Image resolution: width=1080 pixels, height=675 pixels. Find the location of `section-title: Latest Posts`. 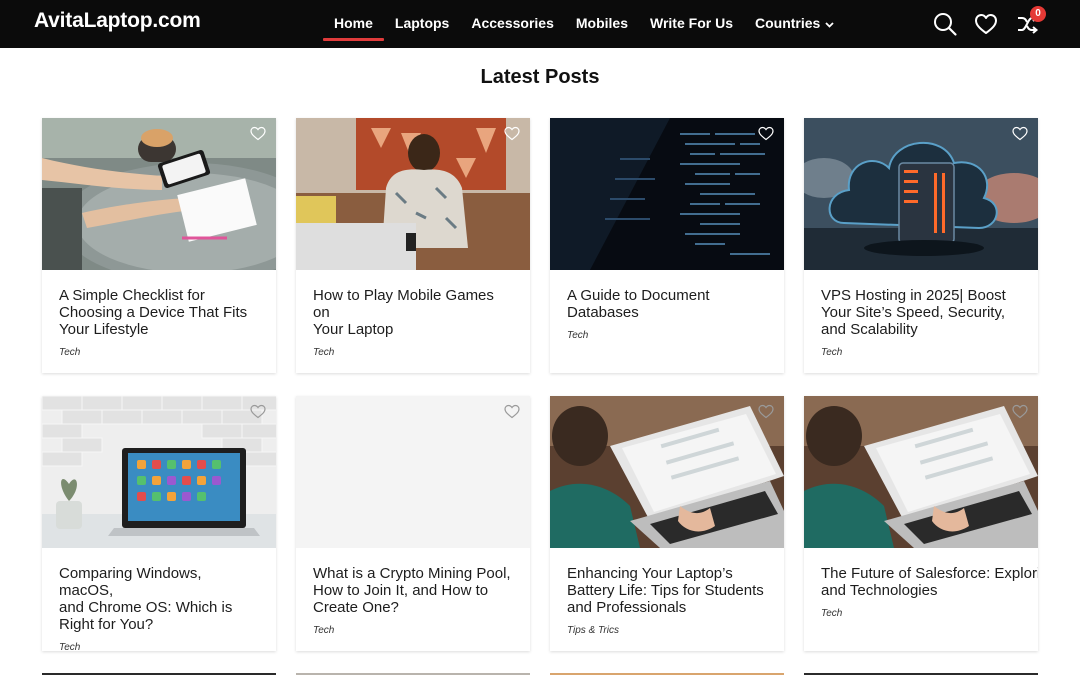

section-title: Latest Posts is located at coordinates (540, 77).